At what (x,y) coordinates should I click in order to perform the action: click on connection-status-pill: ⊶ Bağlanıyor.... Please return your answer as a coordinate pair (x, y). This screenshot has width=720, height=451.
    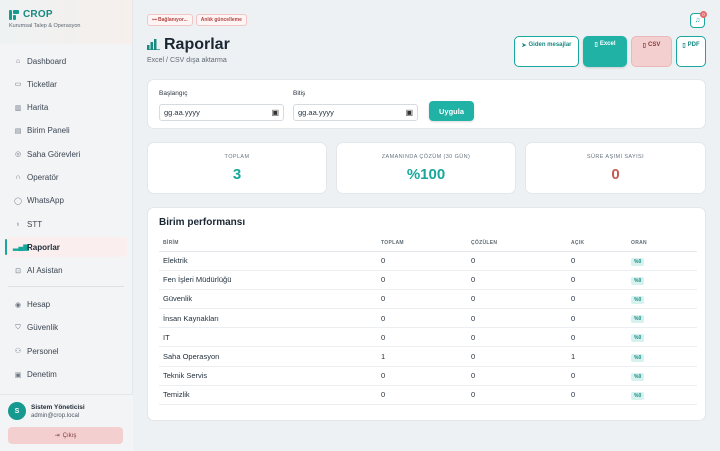
    Looking at the image, I should click on (170, 20).